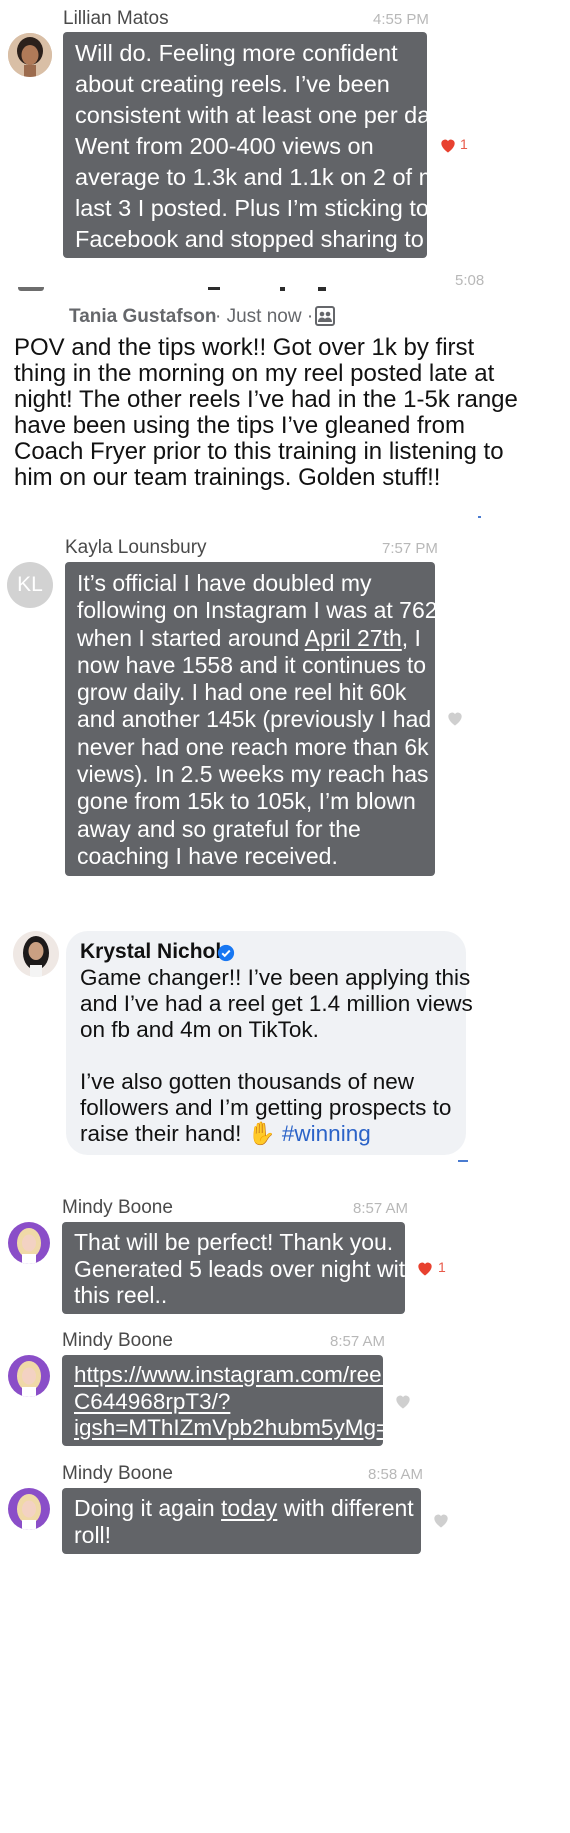 The height and width of the screenshot is (1833, 570). Describe the element at coordinates (236, 53) in the screenshot. I see `message-line: Will do. Feeling more confident` at that location.